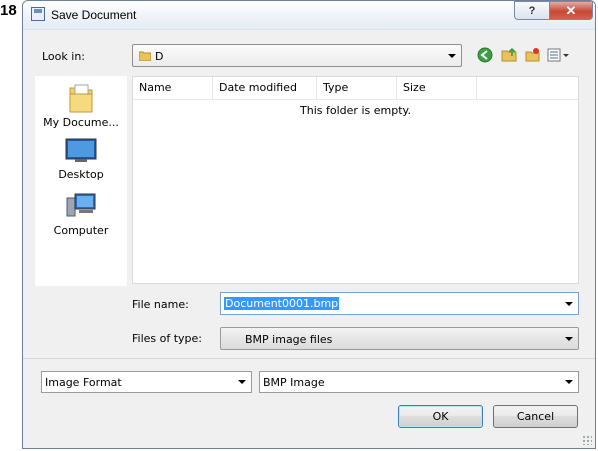  I want to click on look-in-label: Look in:, so click(63, 56).